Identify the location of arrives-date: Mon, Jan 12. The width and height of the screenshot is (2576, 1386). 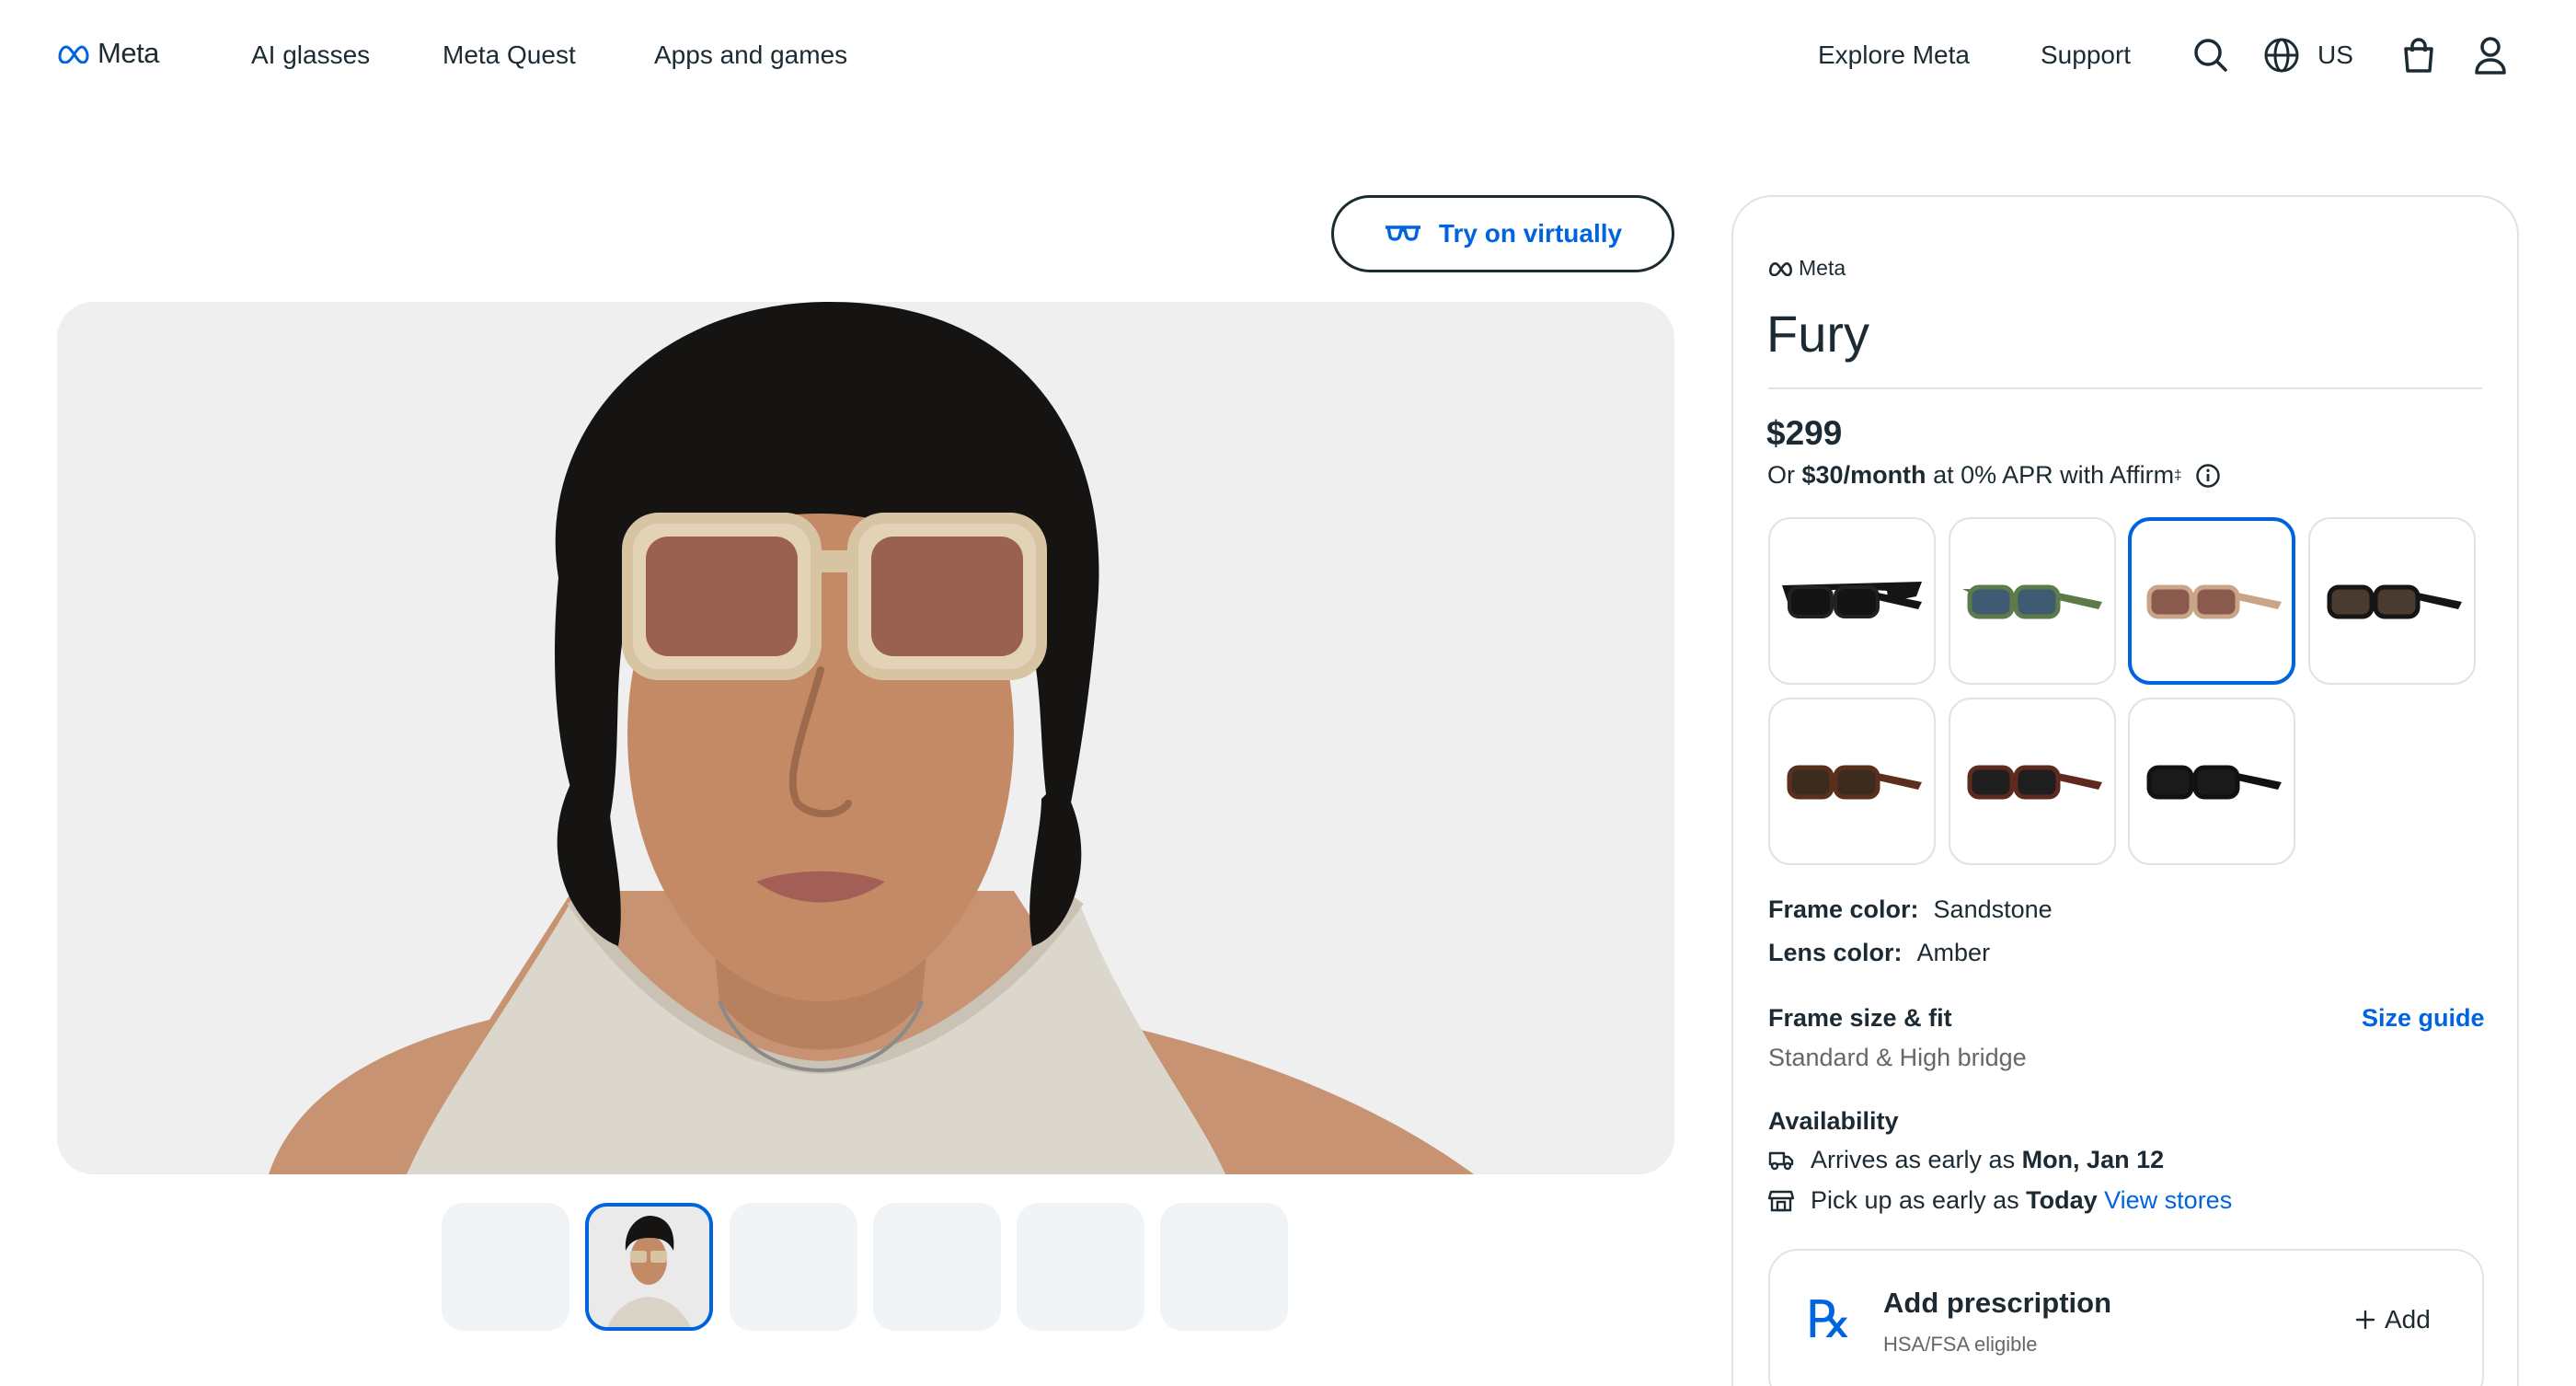
(2093, 1159).